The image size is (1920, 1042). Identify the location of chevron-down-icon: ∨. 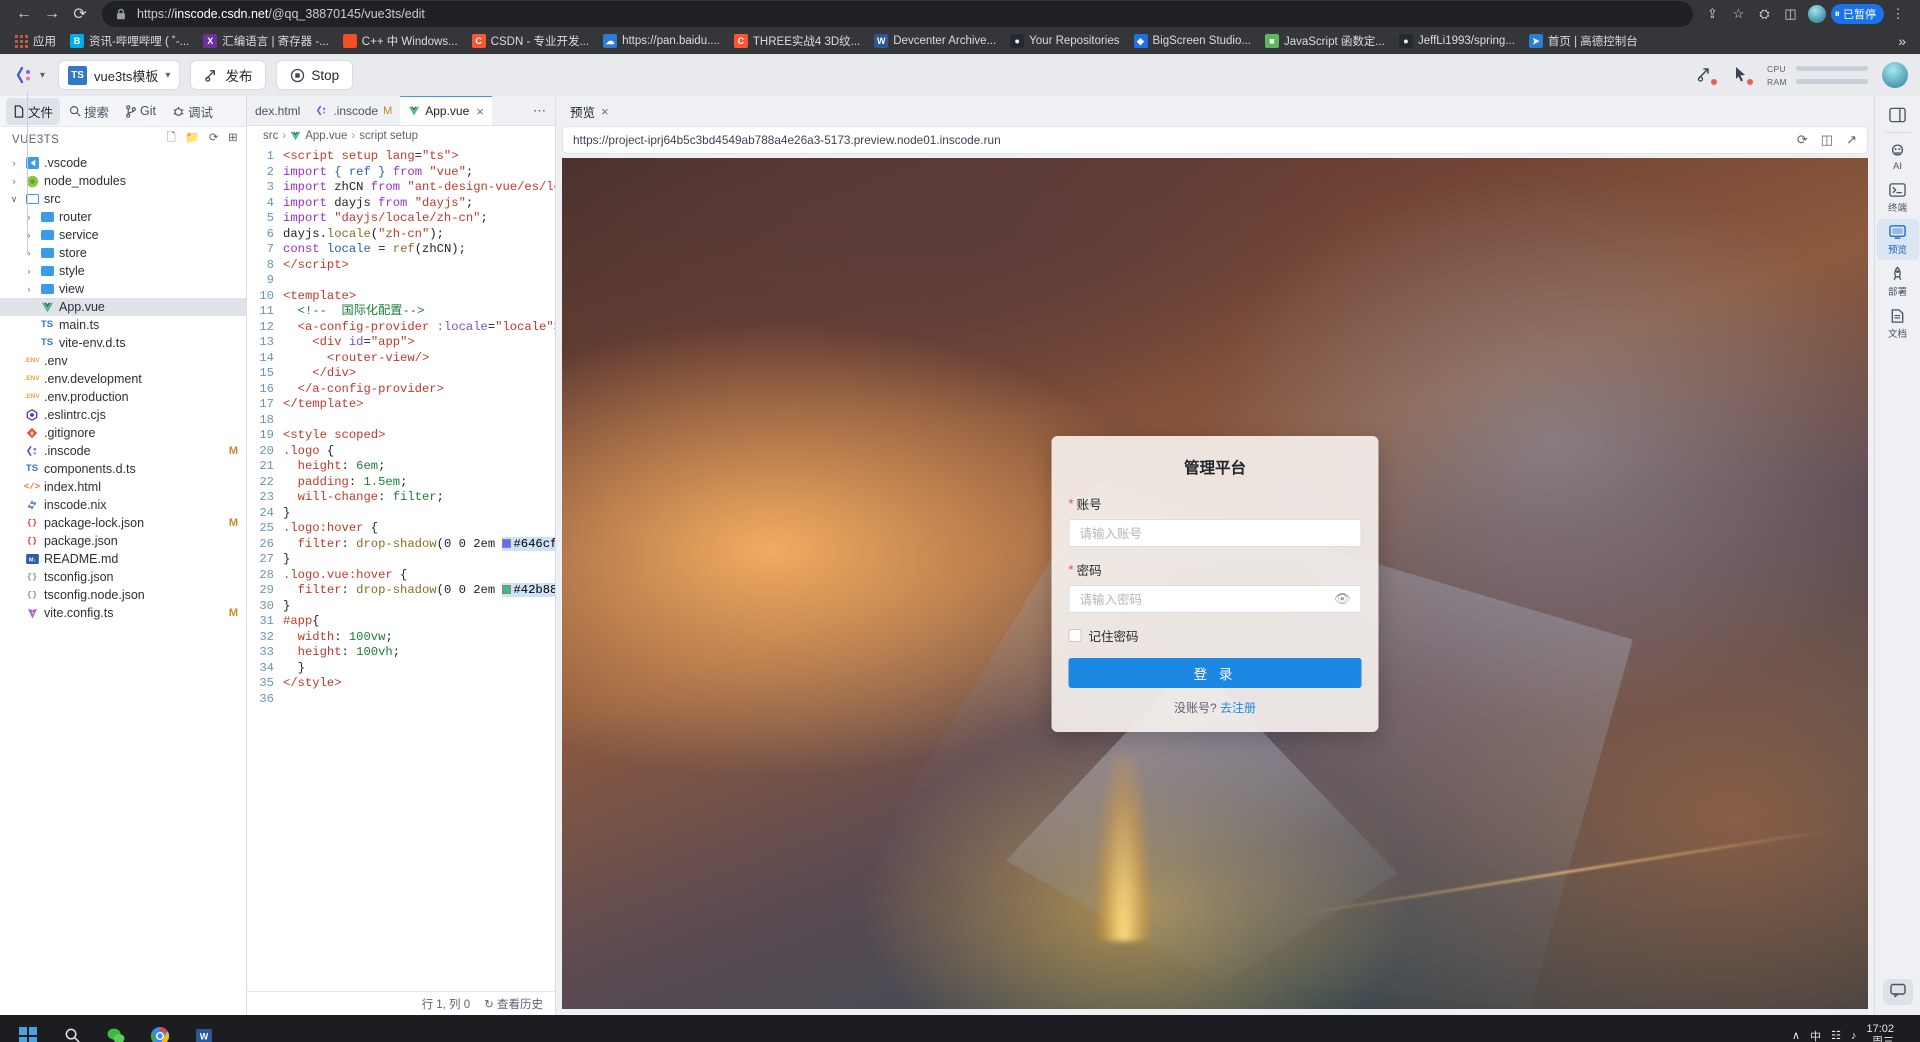
(14, 199).